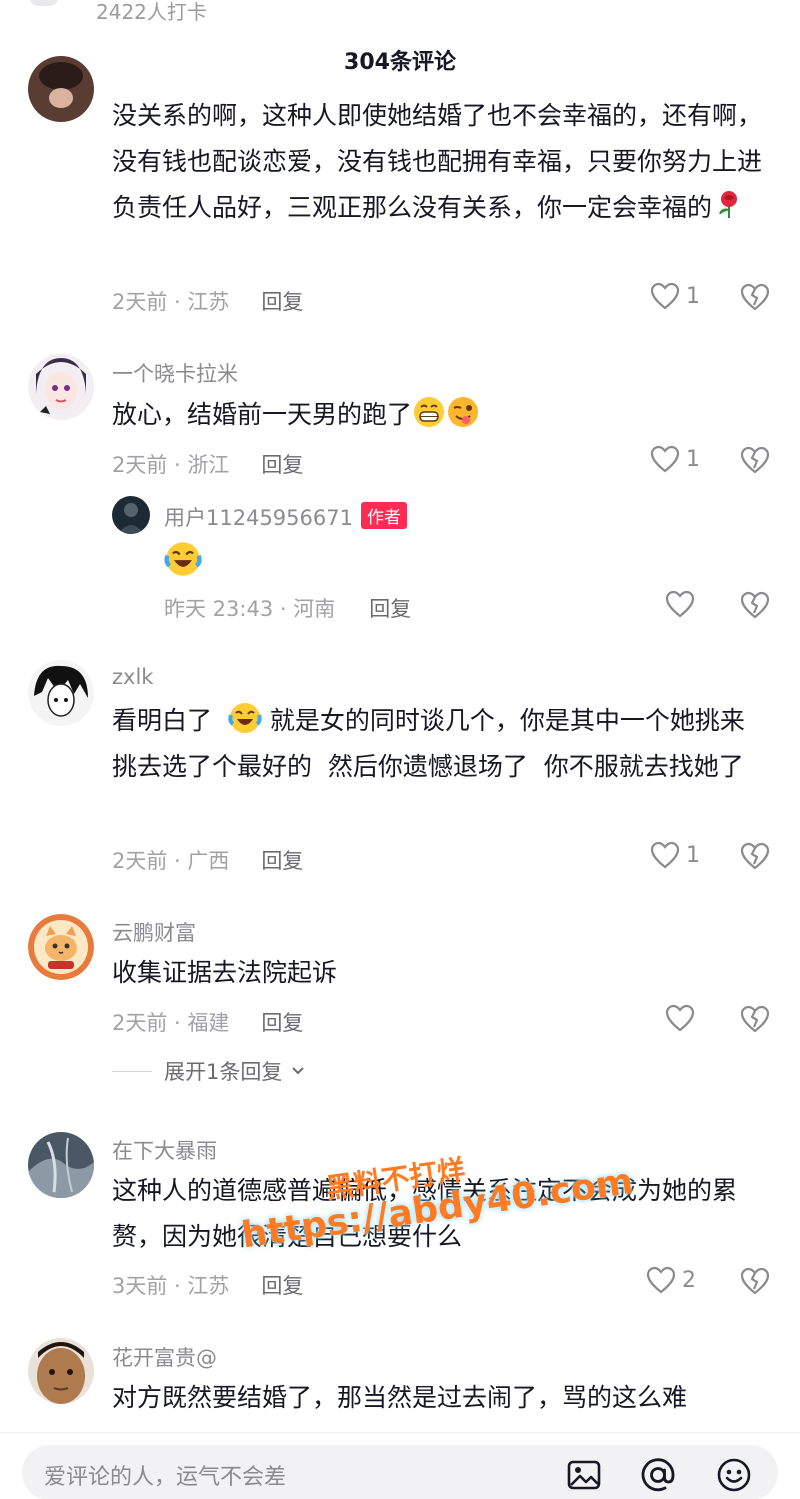 This screenshot has width=800, height=1499. What do you see at coordinates (208, 1023) in the screenshot?
I see `comment-meta: 2天前 · 福建 回复` at bounding box center [208, 1023].